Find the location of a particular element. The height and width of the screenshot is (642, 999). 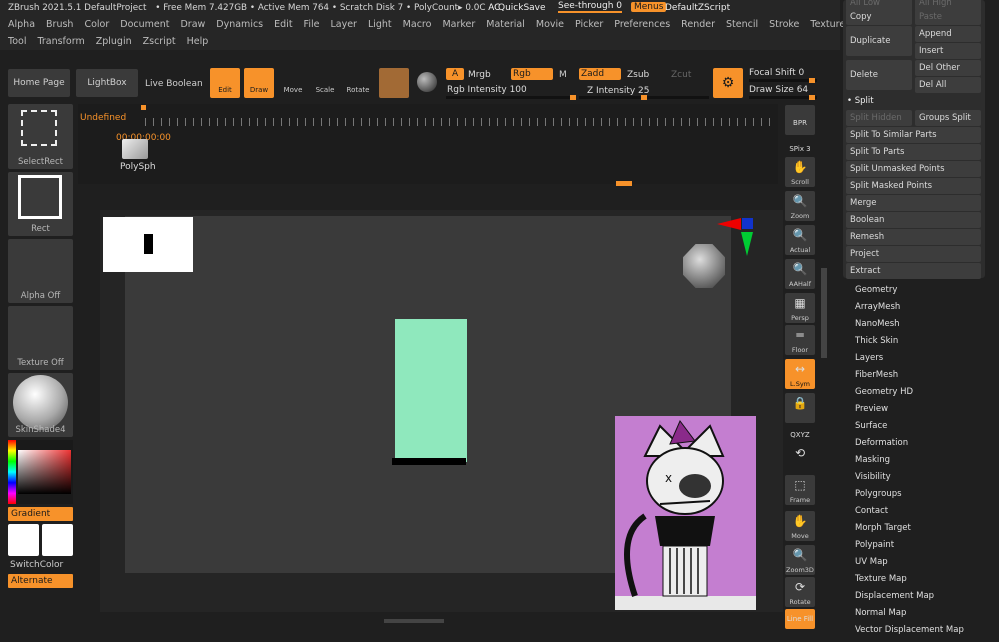

material-swatch is located at coordinates (394, 83).